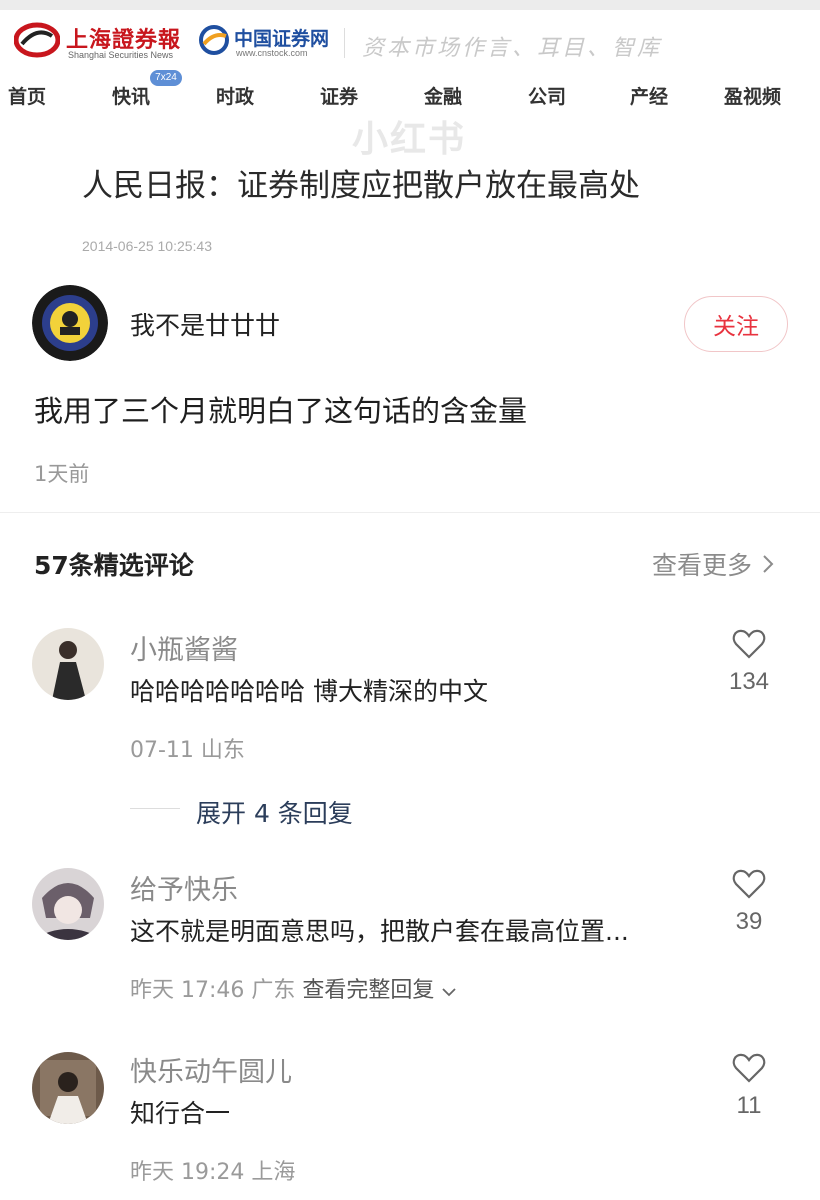 Image resolution: width=820 pixels, height=1200 pixels. Describe the element at coordinates (281, 411) in the screenshot. I see `post-text: 我用了三个月就明白了这句话的含金量` at that location.